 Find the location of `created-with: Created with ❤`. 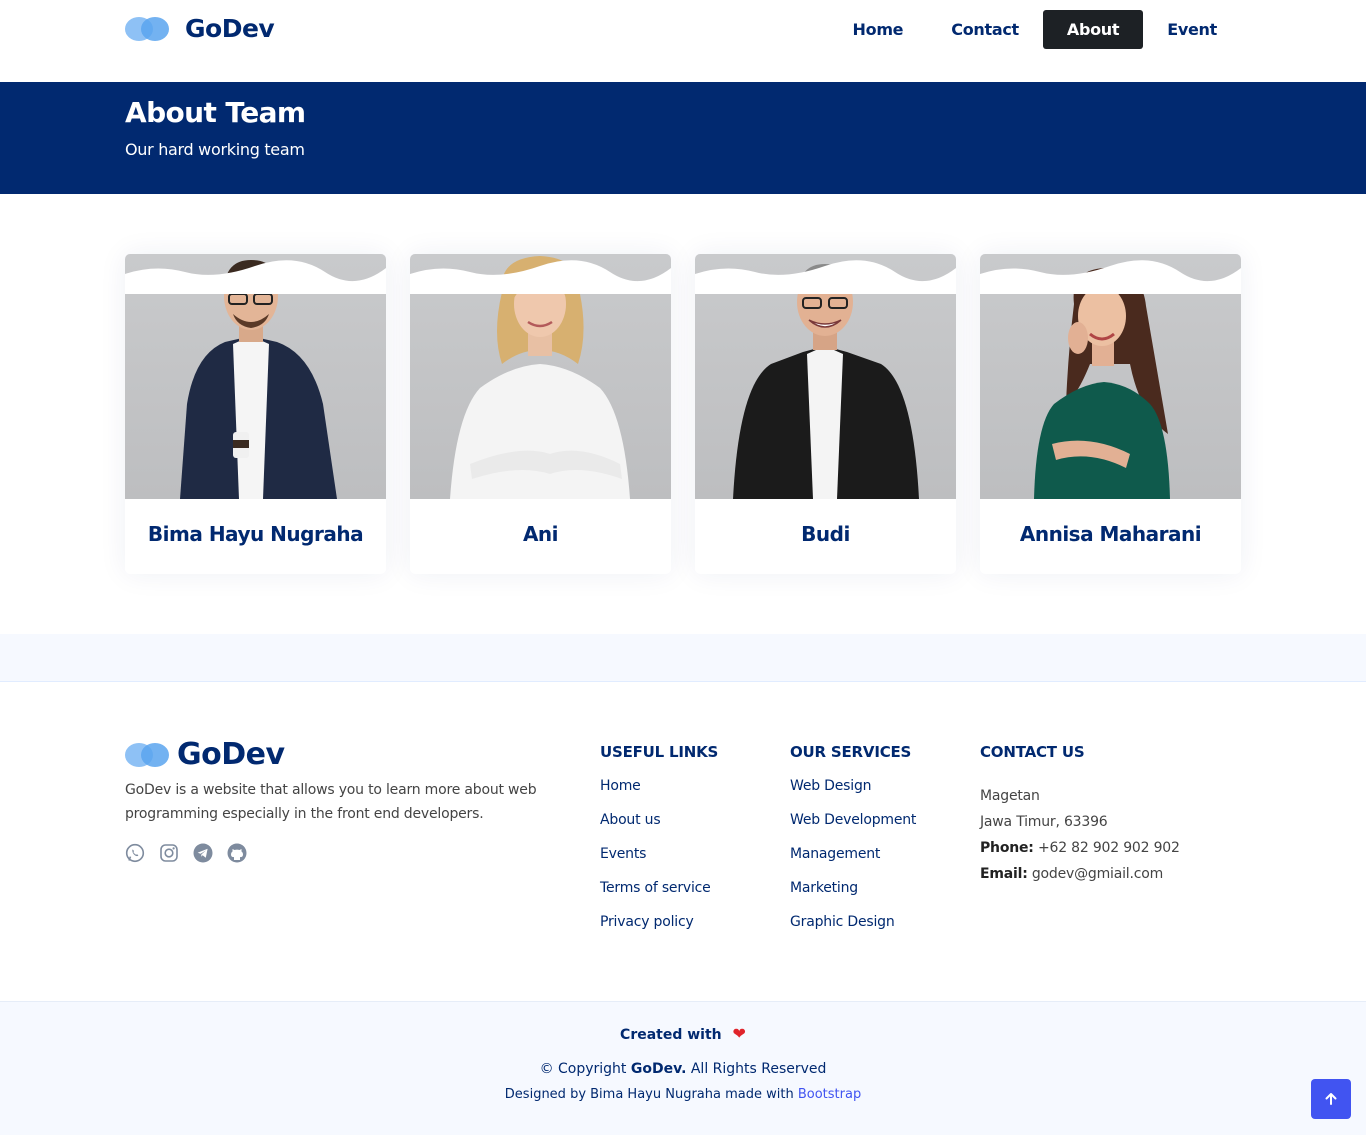

created-with: Created with ❤ is located at coordinates (683, 1033).